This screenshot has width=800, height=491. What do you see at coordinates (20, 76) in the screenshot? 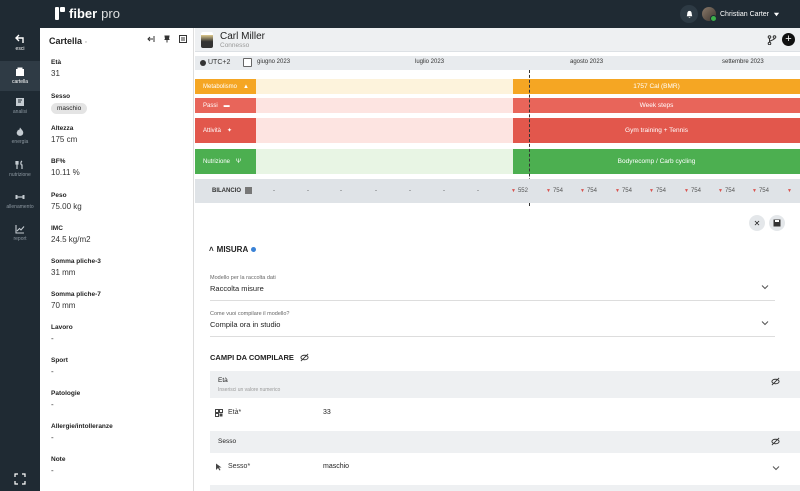
I see `nav-item-cartella: cartella` at bounding box center [20, 76].